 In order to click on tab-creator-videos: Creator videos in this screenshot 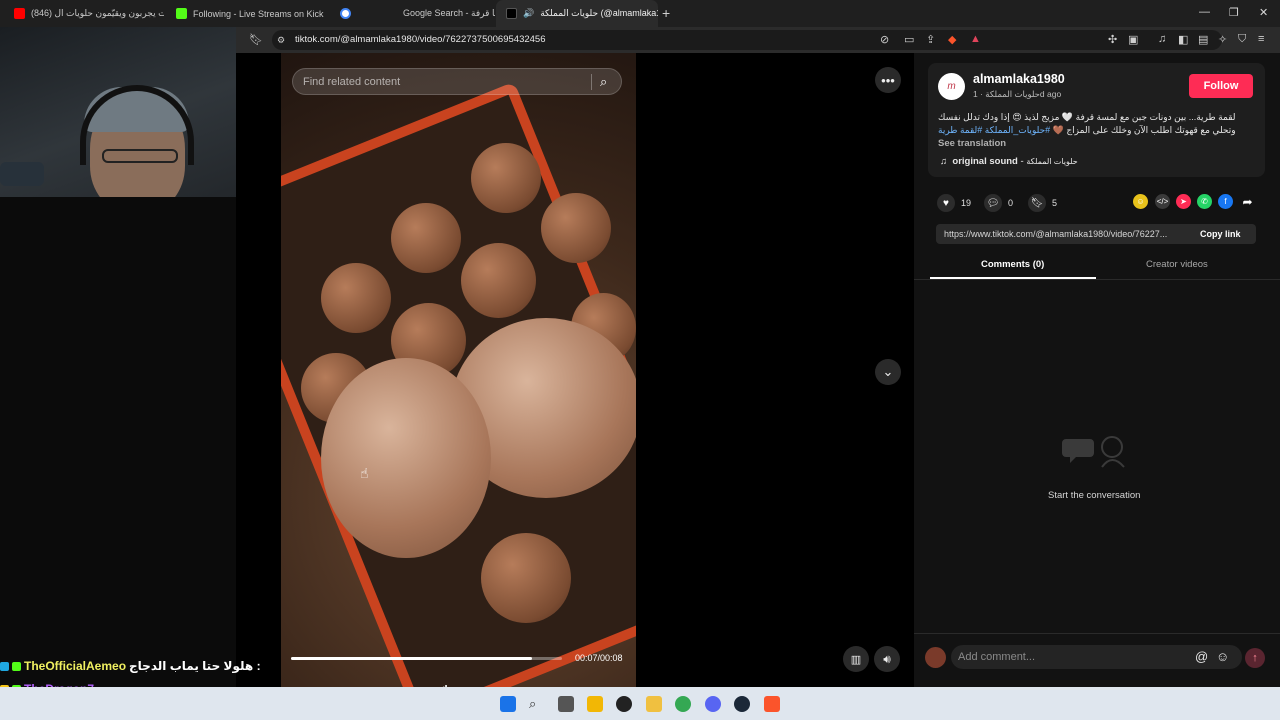, I will do `click(1177, 264)`.